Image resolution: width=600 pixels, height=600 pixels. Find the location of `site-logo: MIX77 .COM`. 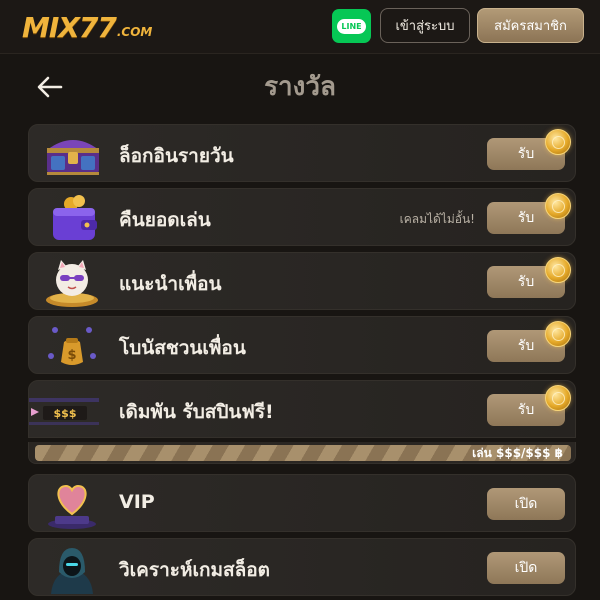

site-logo: MIX77 .COM is located at coordinates (87, 27).